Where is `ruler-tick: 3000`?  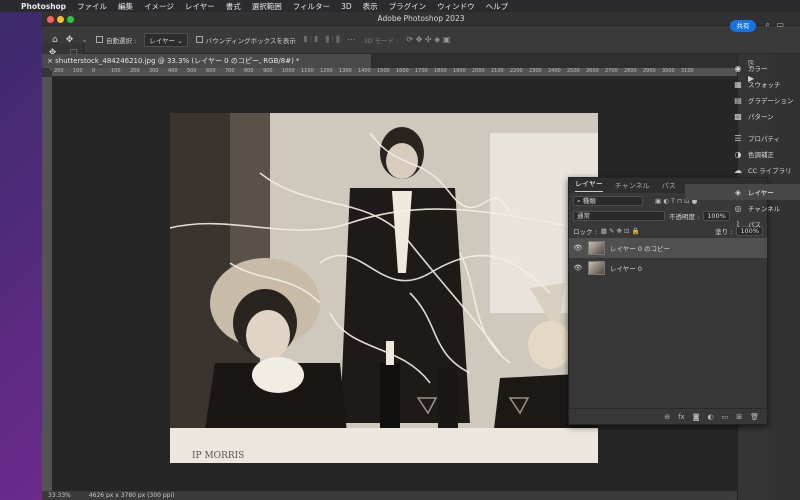
ruler-tick: 3000 is located at coordinates (668, 71).